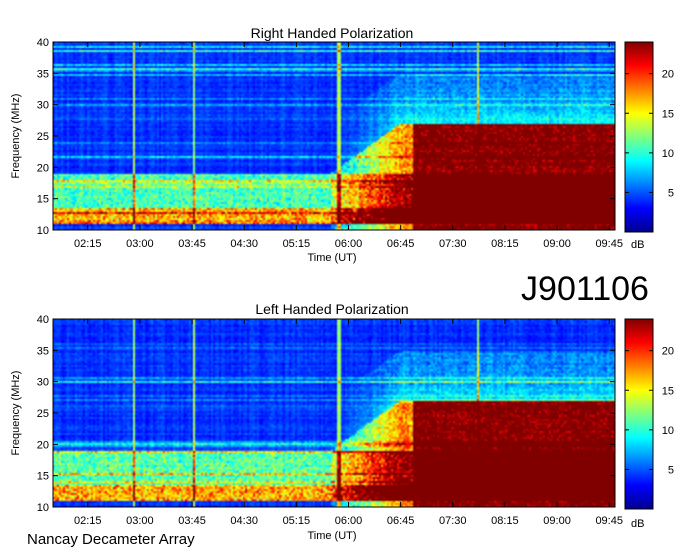  Describe the element at coordinates (331, 309) in the screenshot. I see `panel-title: Left Handed Polarization` at that location.